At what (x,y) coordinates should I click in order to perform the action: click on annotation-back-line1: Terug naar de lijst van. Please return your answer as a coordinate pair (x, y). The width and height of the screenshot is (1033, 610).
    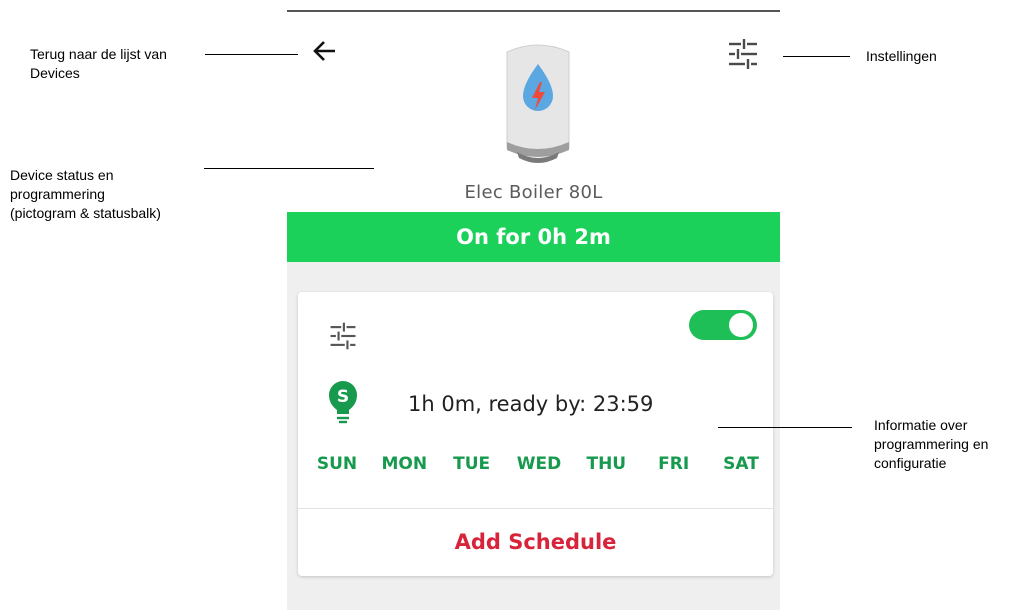
    Looking at the image, I should click on (98, 54).